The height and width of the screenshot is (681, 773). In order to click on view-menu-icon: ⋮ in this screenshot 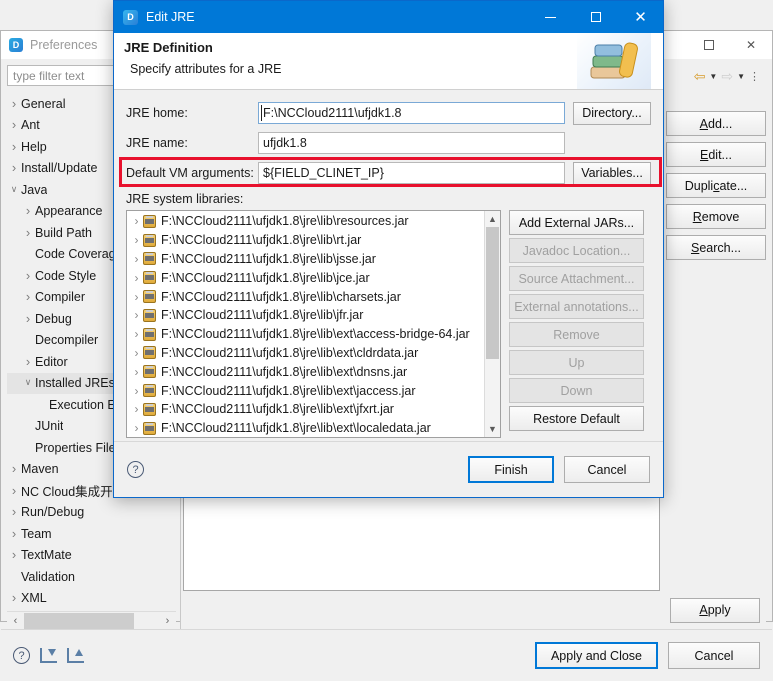, I will do `click(754, 76)`.